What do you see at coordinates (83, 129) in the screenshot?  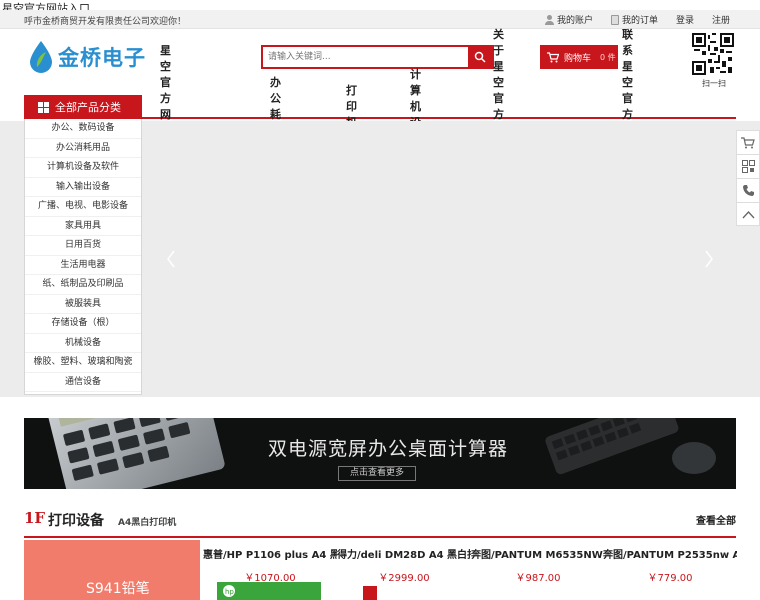 I see `category-item: 办公、数码设备` at bounding box center [83, 129].